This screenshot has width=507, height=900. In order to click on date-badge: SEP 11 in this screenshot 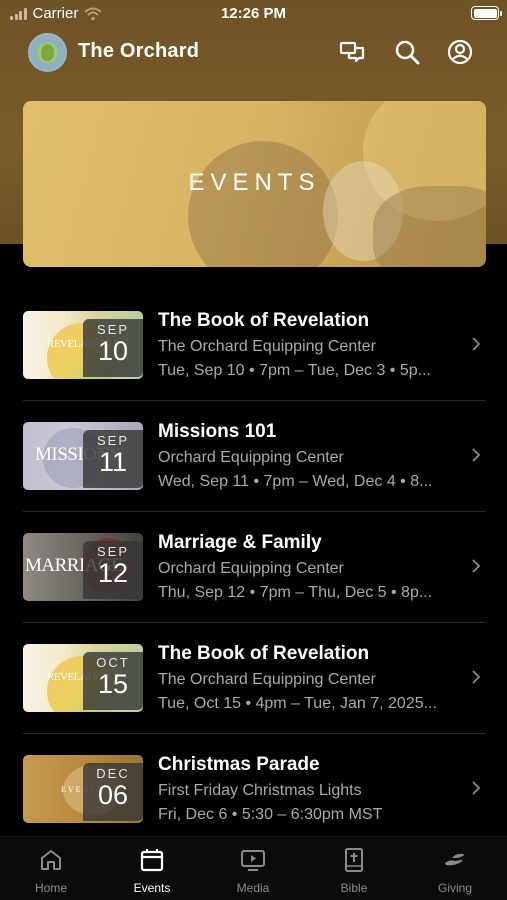, I will do `click(113, 459)`.